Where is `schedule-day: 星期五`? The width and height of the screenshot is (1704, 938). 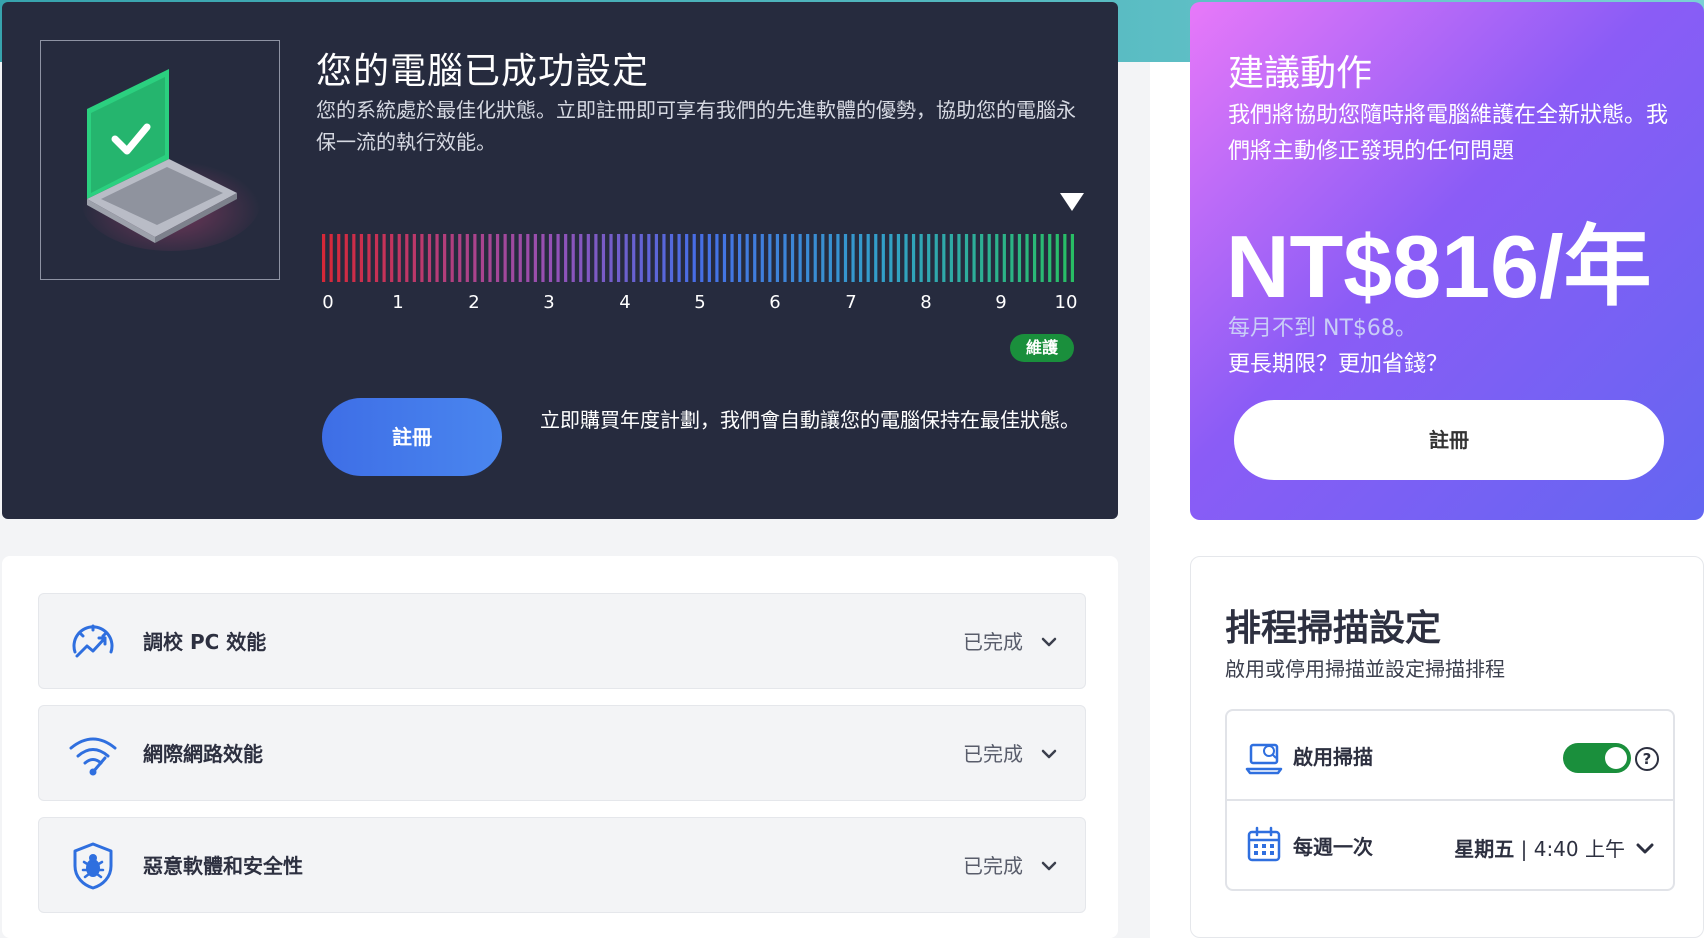 schedule-day: 星期五 is located at coordinates (1484, 849).